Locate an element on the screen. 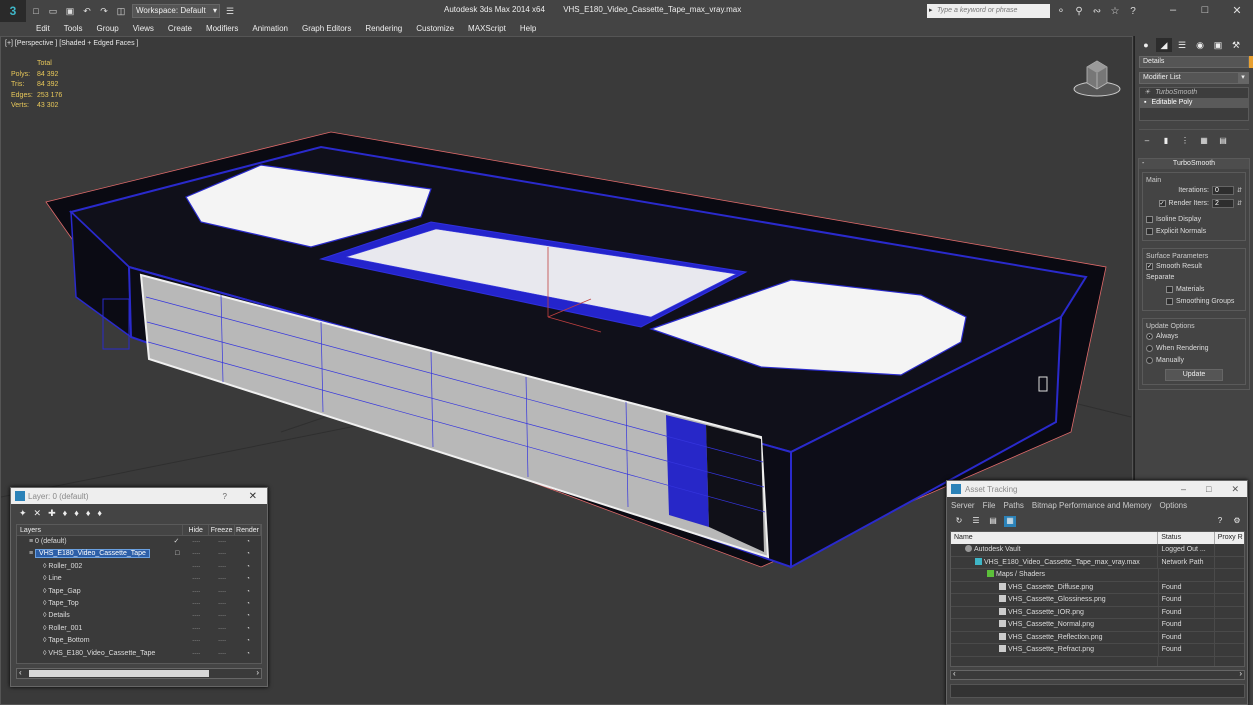  asset-row: VHS_Cassette_Normal.png Found is located at coordinates (1097, 625).